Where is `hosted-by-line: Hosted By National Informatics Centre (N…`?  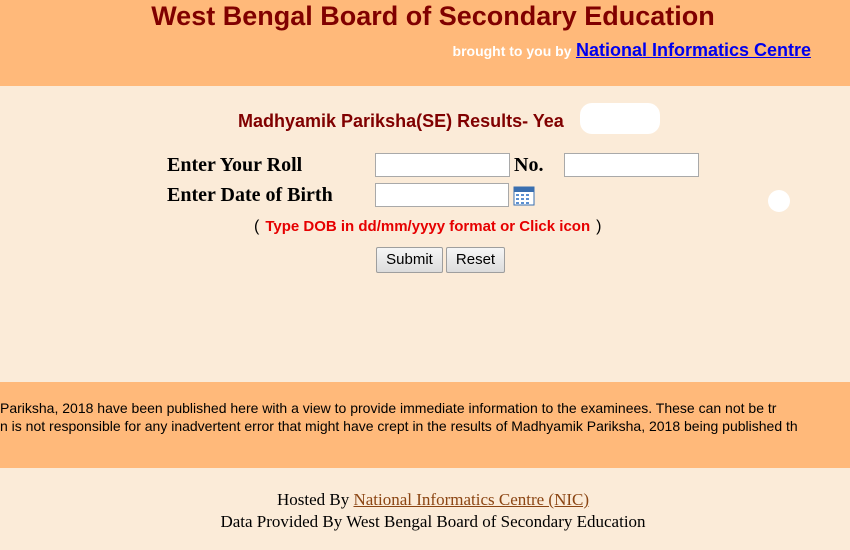 hosted-by-line: Hosted By National Informatics Centre (N… is located at coordinates (425, 500).